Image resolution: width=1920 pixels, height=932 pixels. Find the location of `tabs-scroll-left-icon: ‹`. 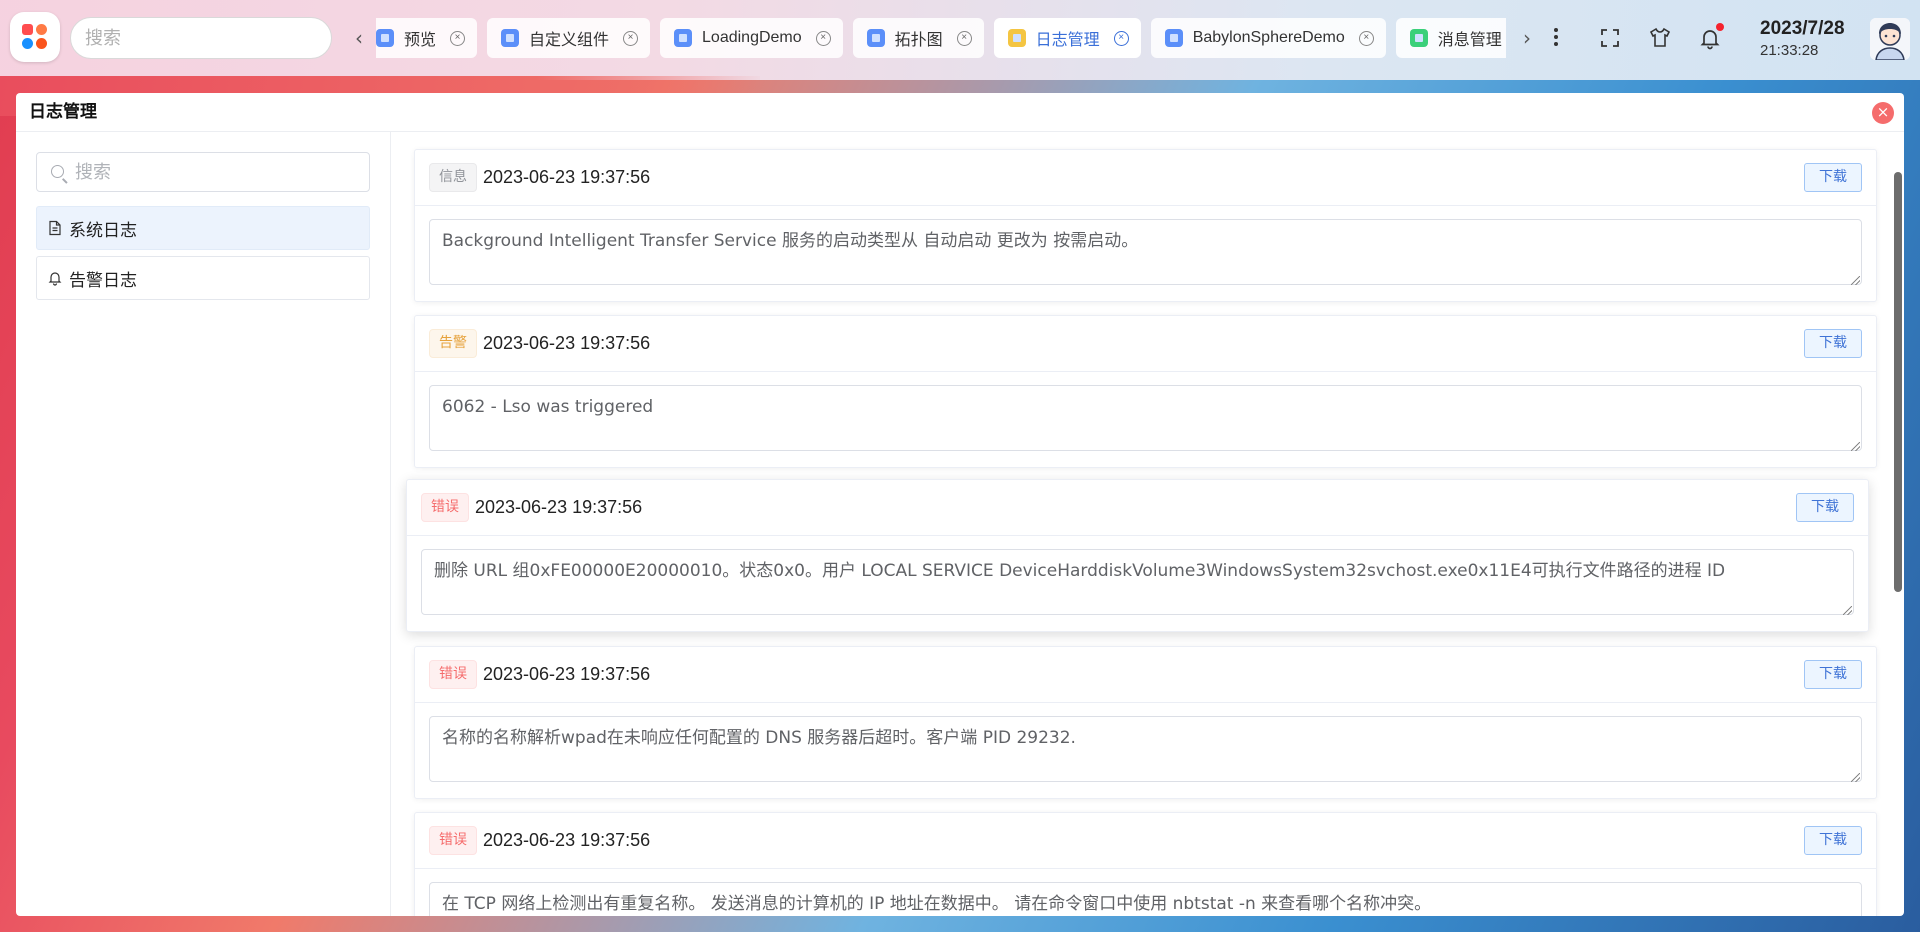

tabs-scroll-left-icon: ‹ is located at coordinates (359, 38).